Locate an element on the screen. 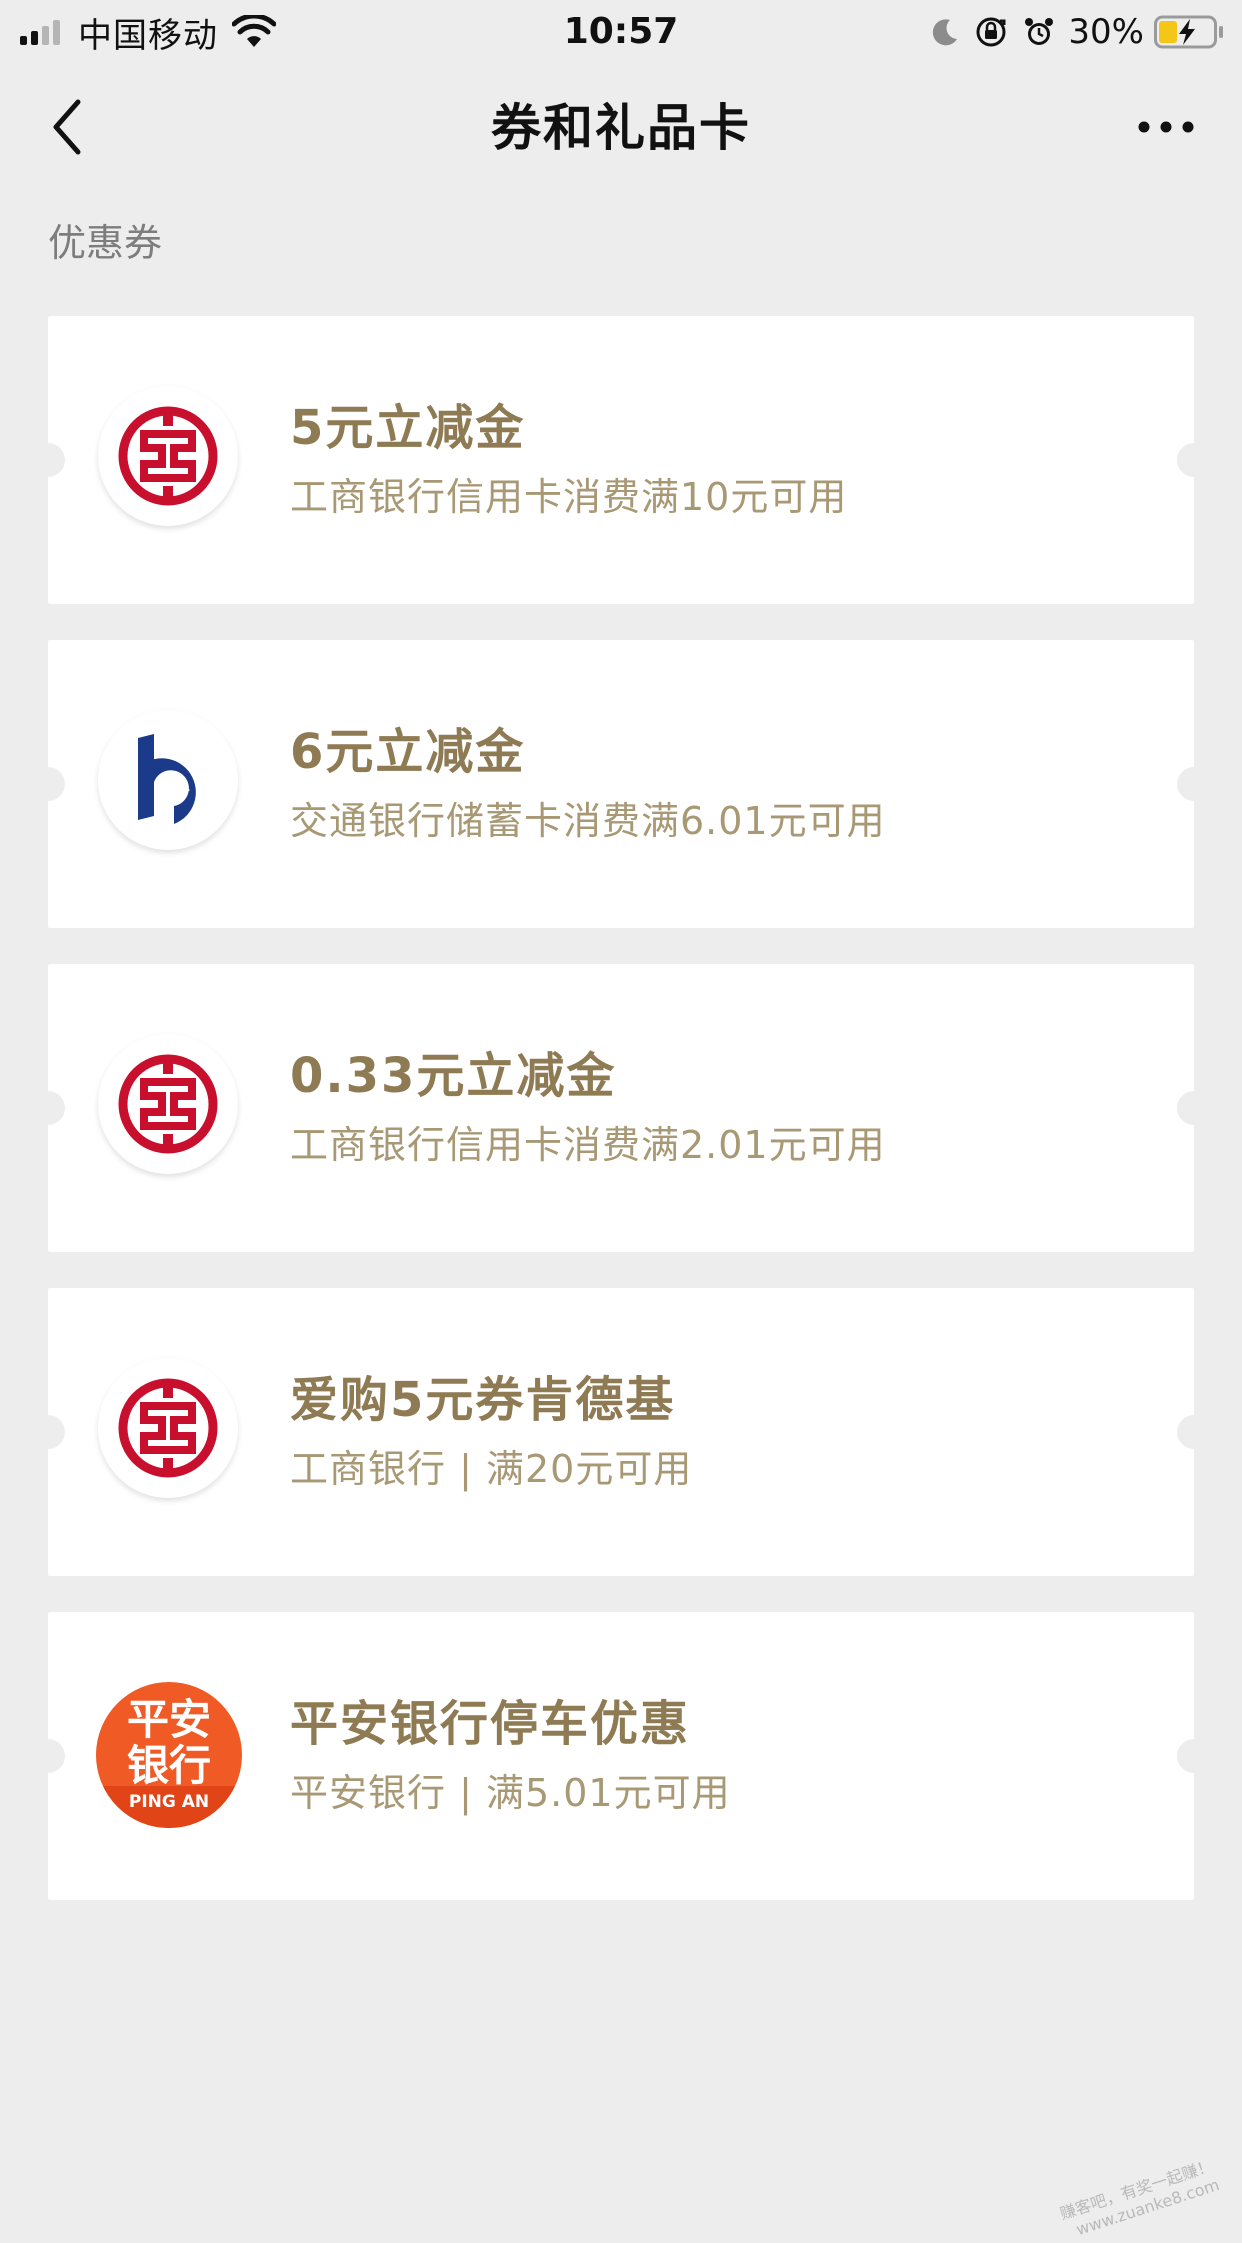 The image size is (1242, 2243). status-right: 30% is located at coordinates (1070, 32).